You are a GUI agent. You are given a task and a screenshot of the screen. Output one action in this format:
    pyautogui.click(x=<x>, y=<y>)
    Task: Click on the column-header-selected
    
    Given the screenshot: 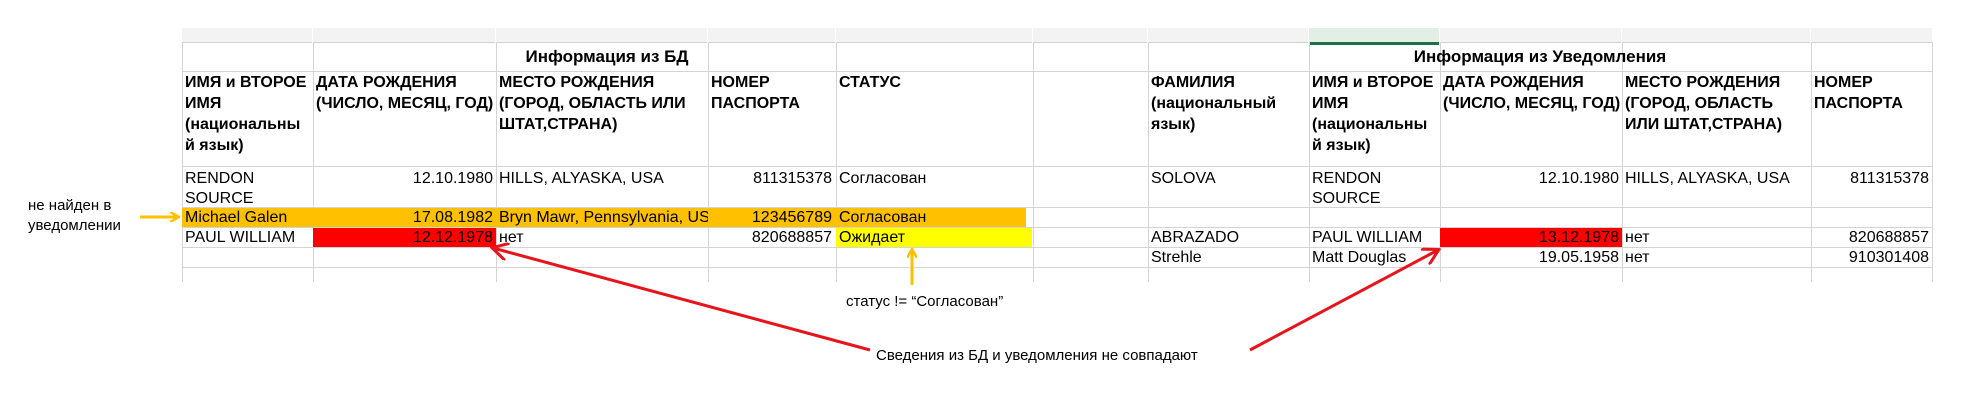 What is the action you would take?
    pyautogui.click(x=1374, y=36)
    